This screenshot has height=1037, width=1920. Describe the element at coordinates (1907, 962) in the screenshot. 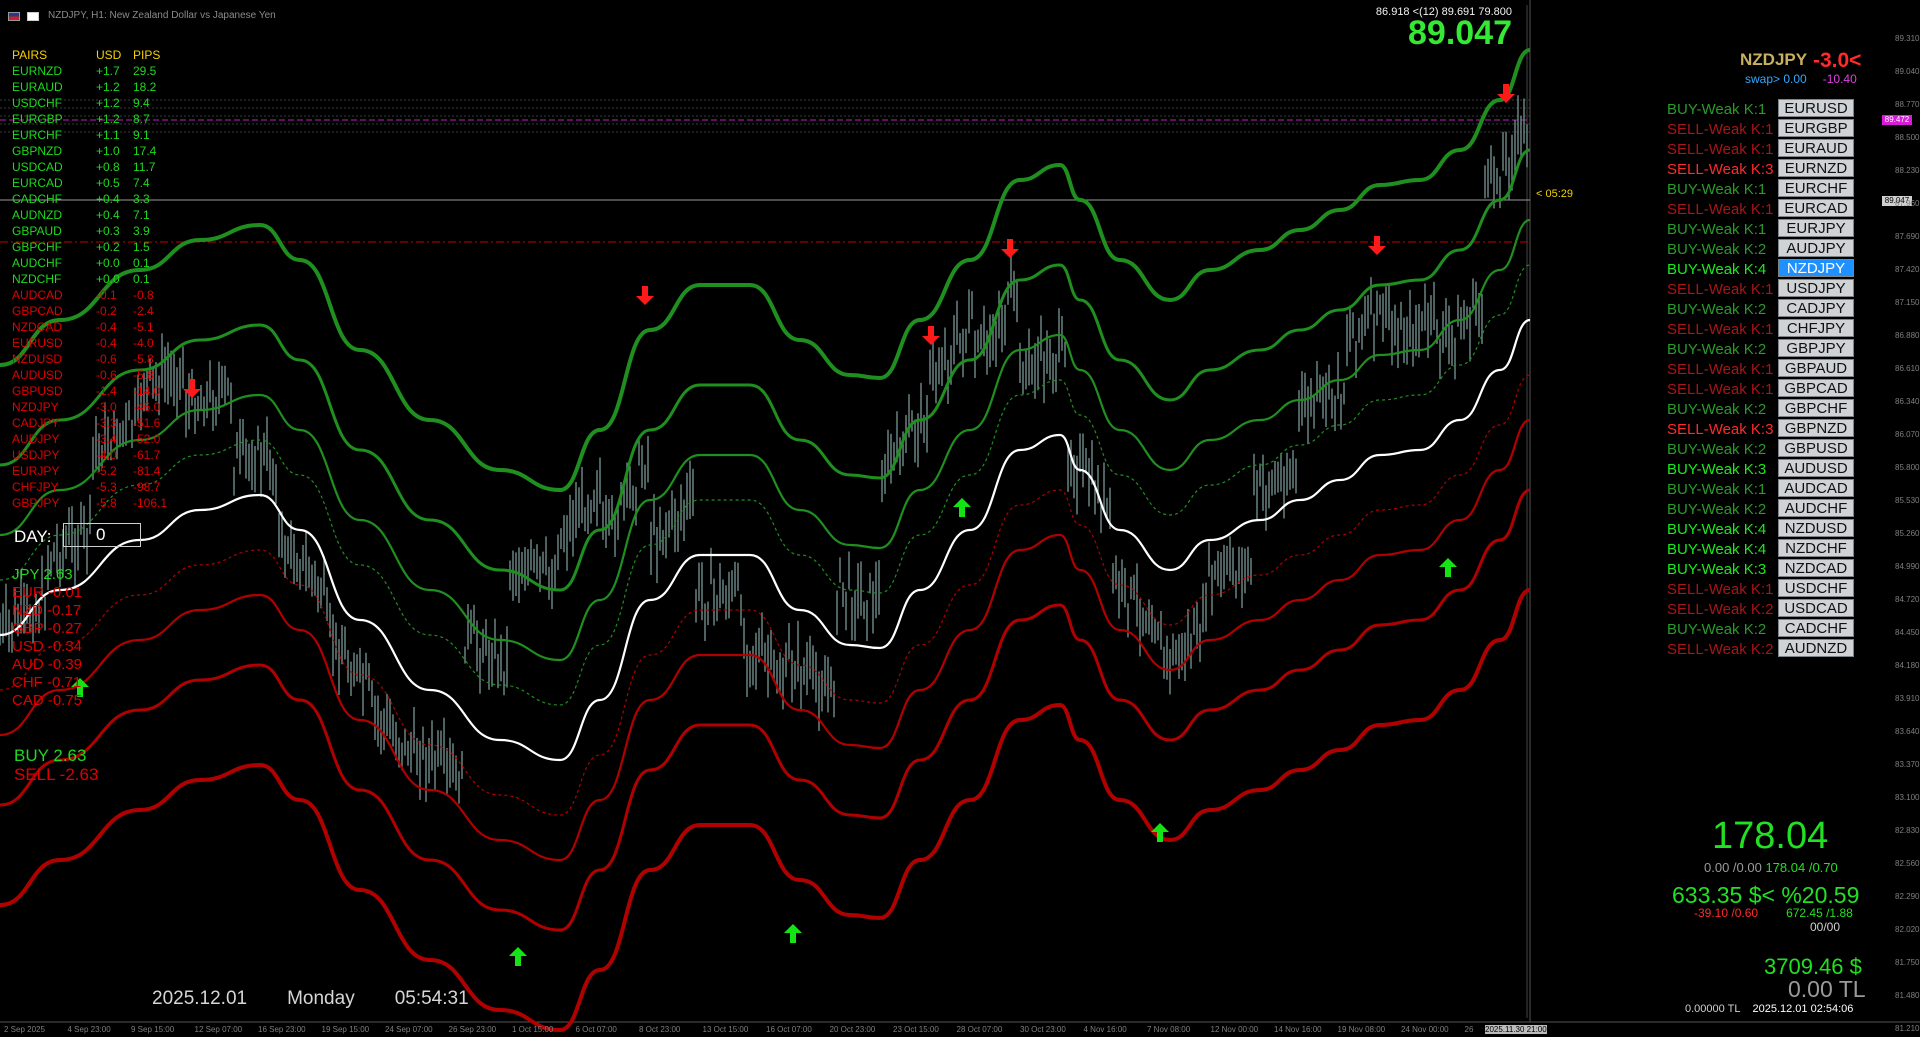

I see `y-axis-tick: 81.750` at that location.